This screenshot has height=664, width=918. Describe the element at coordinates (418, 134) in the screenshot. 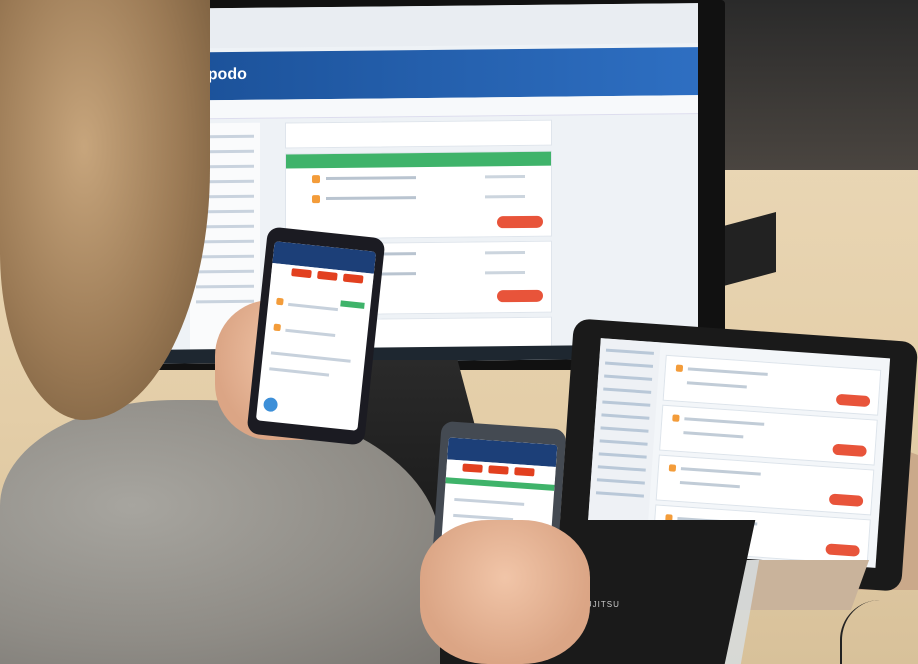

I see `sort-tabs` at that location.